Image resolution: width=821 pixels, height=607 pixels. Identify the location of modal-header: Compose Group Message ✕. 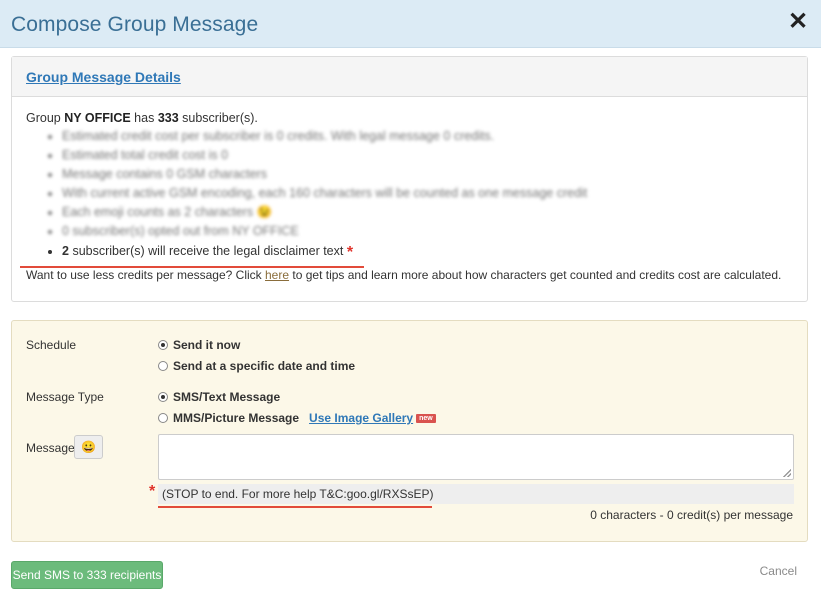
(410, 24).